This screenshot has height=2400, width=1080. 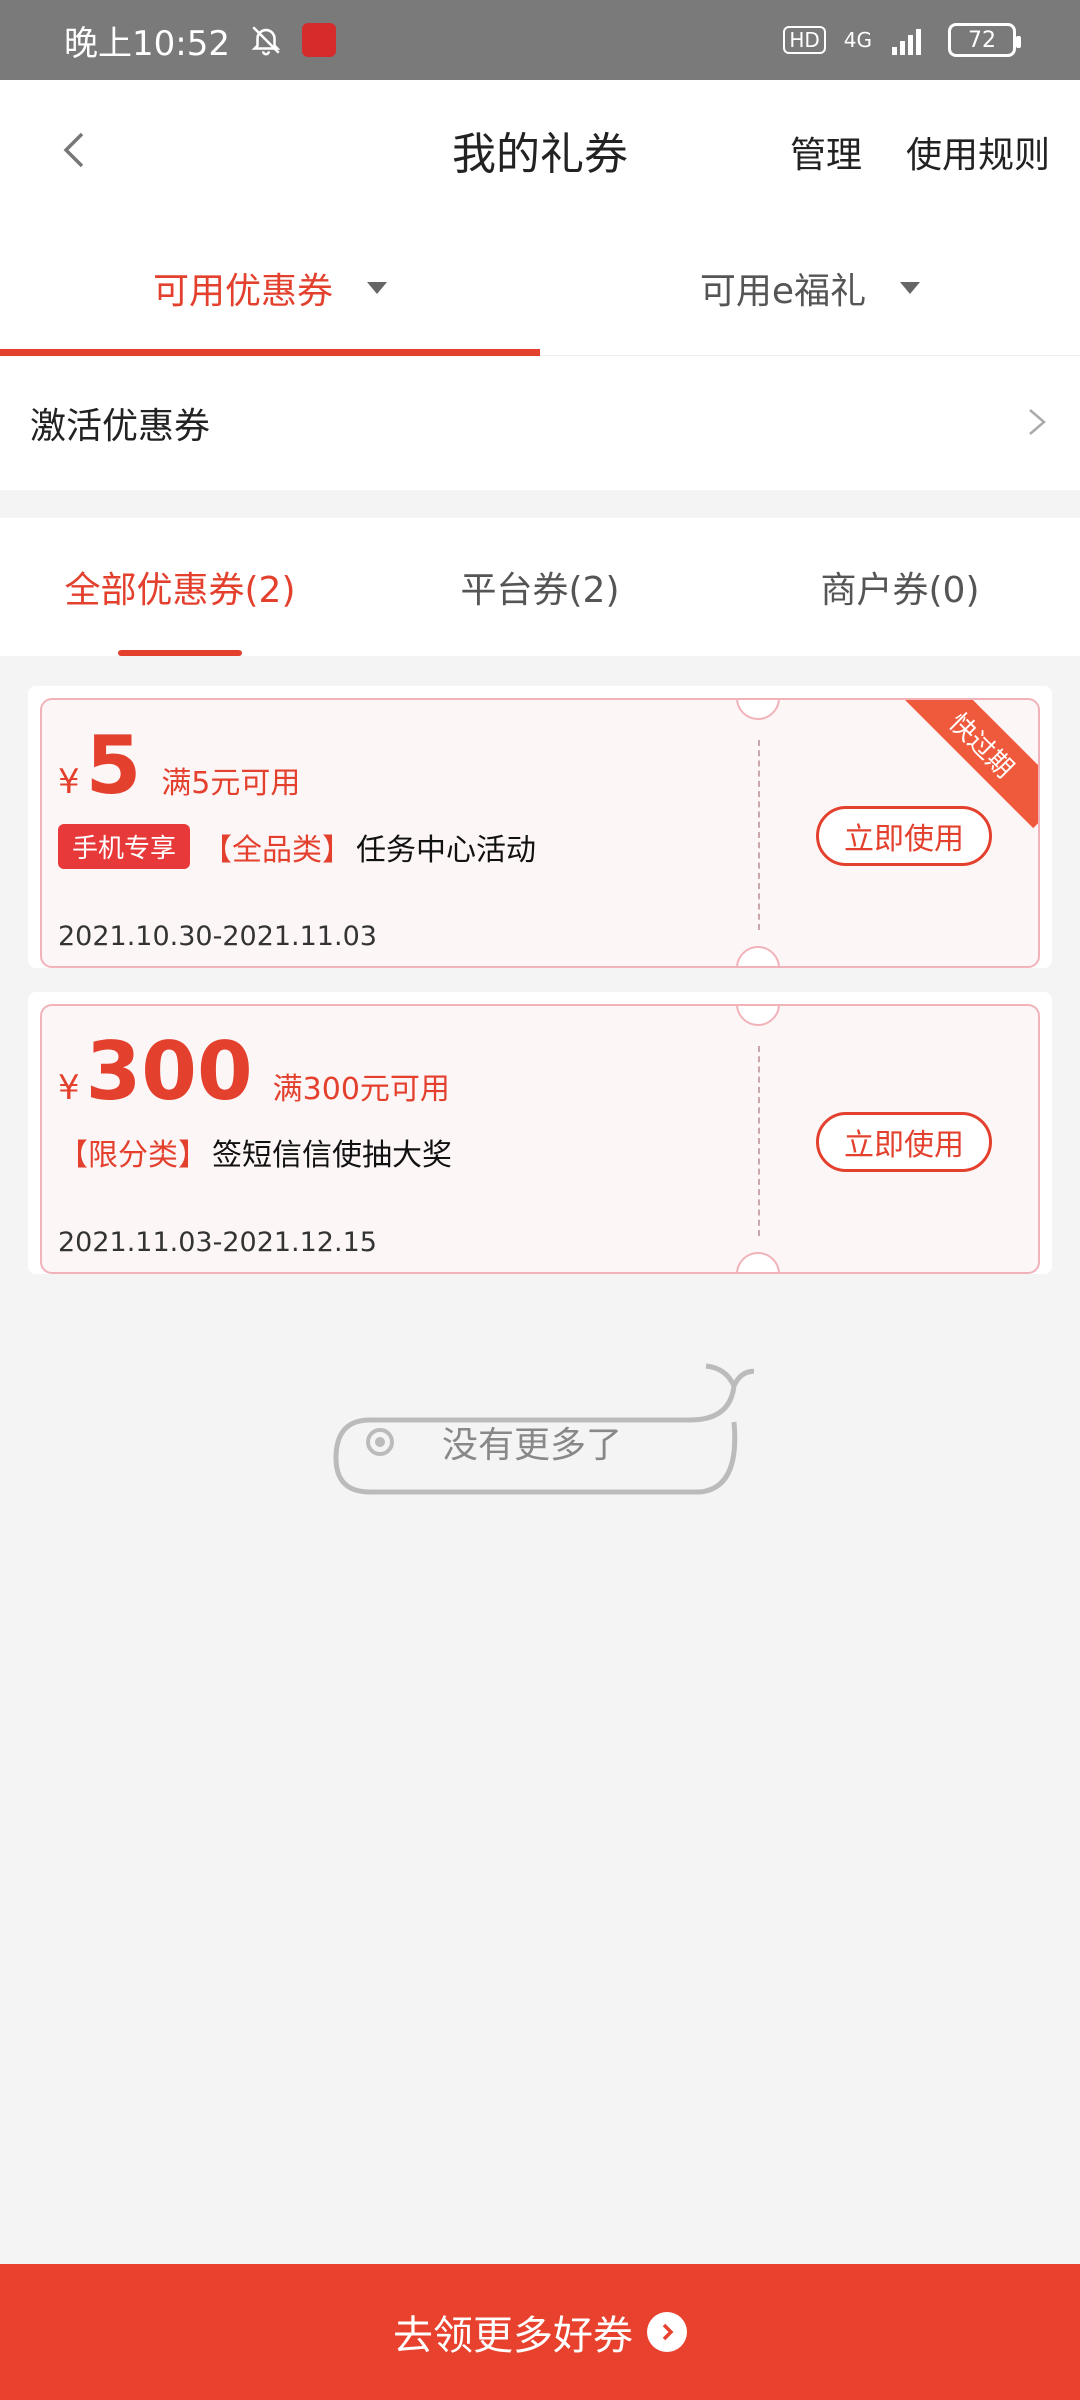 I want to click on header: 我的礼券 管理 使用规则, so click(x=540, y=150).